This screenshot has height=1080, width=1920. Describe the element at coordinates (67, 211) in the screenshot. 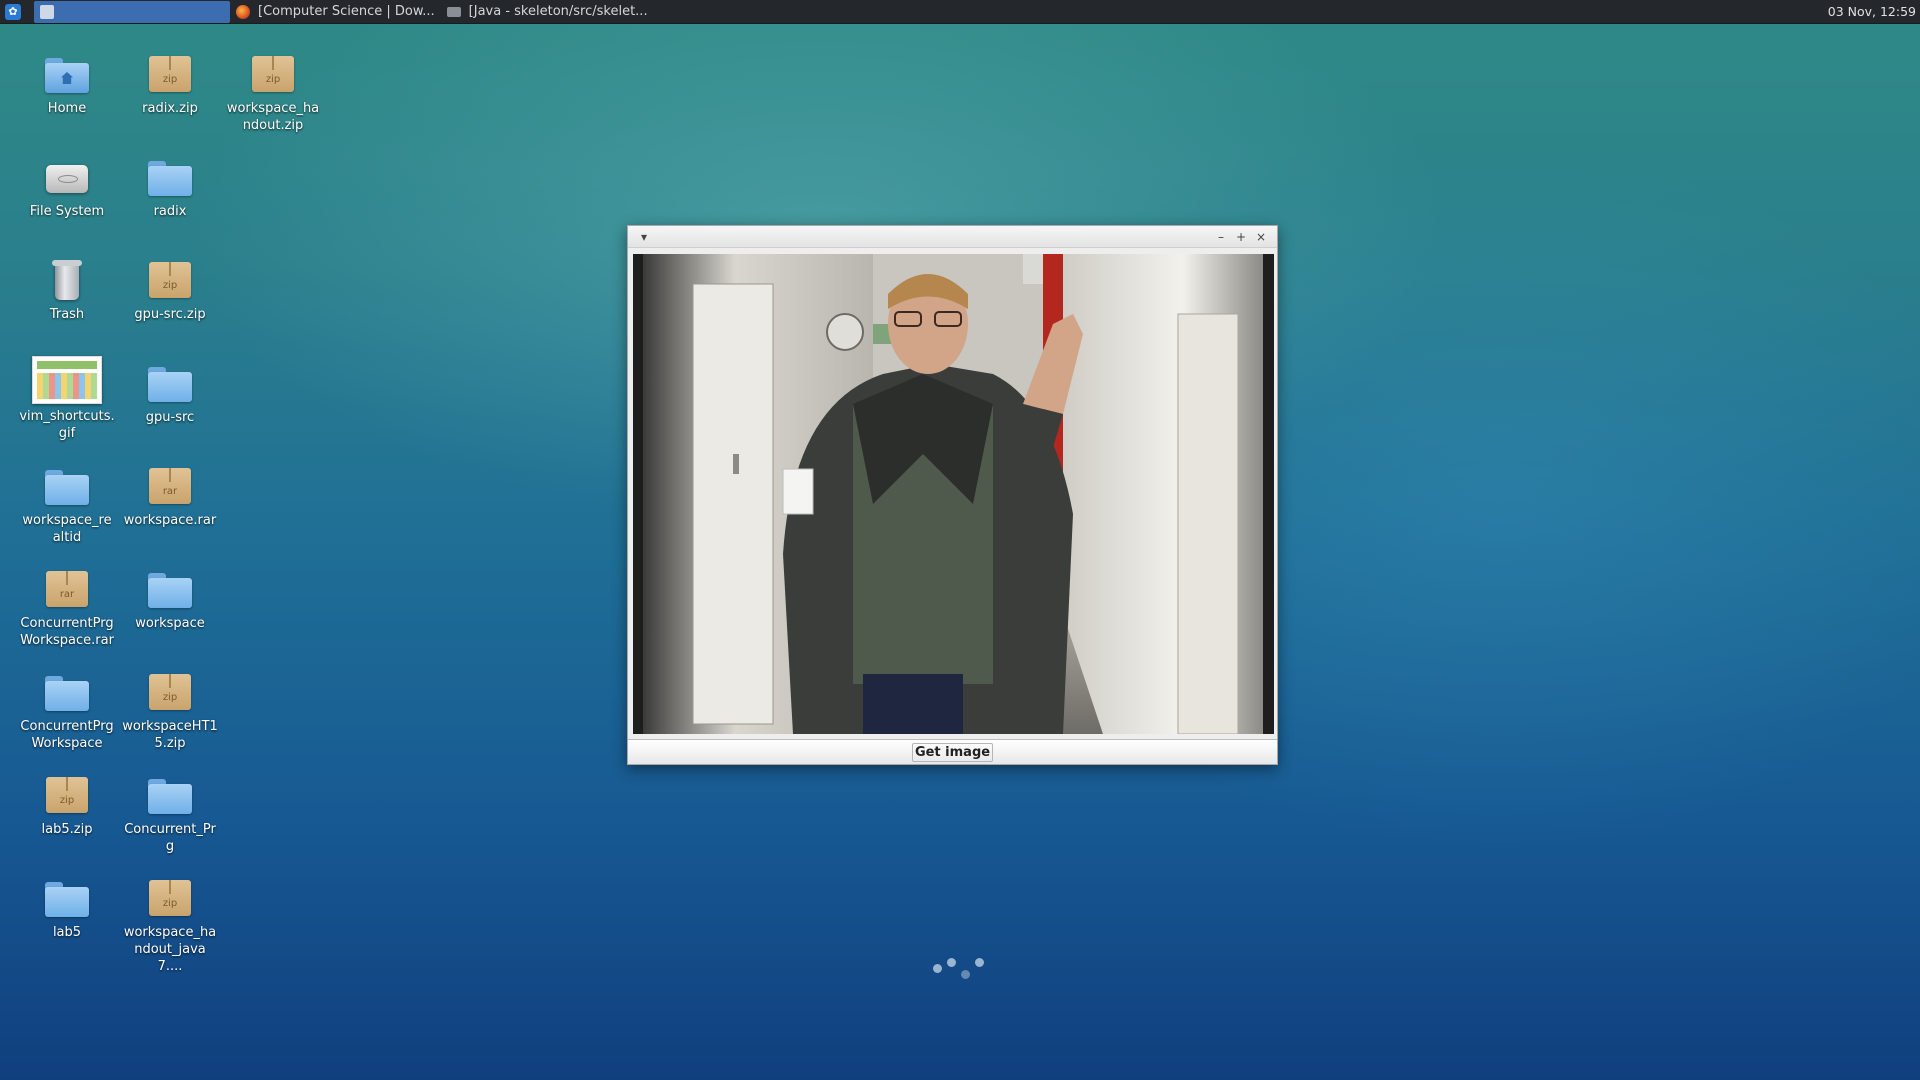

I see `desktop-icon-label: File System` at that location.